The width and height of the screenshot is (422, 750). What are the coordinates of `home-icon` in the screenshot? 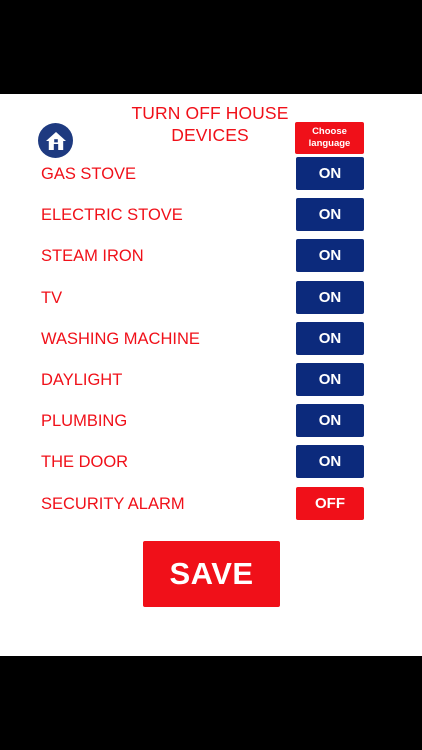 It's located at (56, 141).